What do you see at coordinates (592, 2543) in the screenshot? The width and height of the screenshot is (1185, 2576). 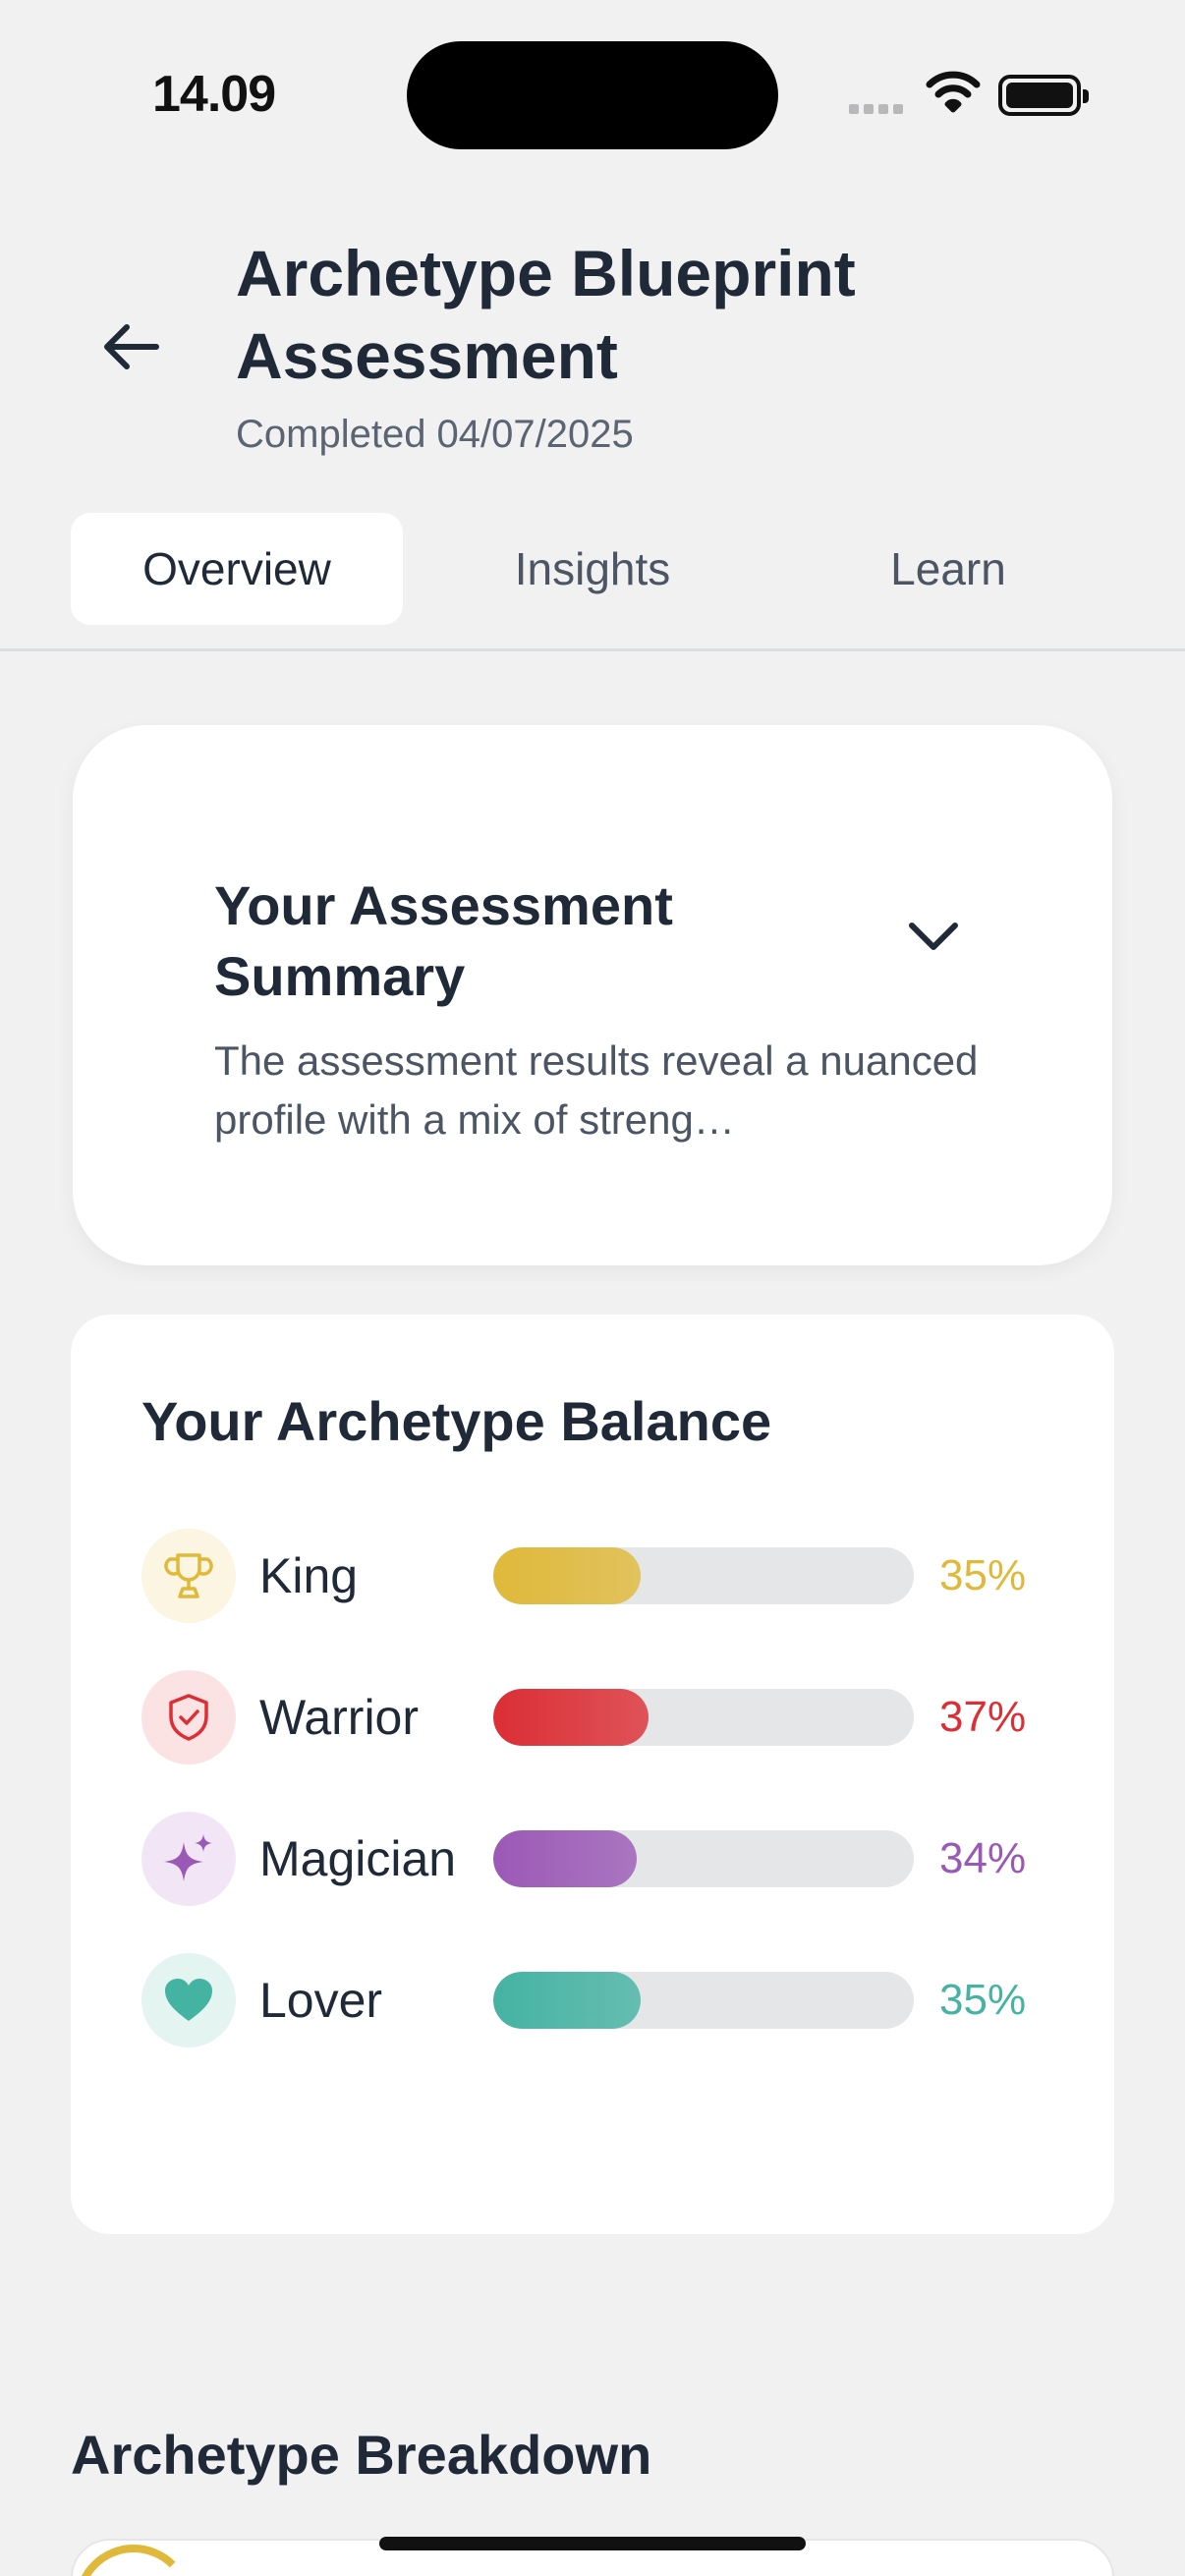 I see `home-indicator` at bounding box center [592, 2543].